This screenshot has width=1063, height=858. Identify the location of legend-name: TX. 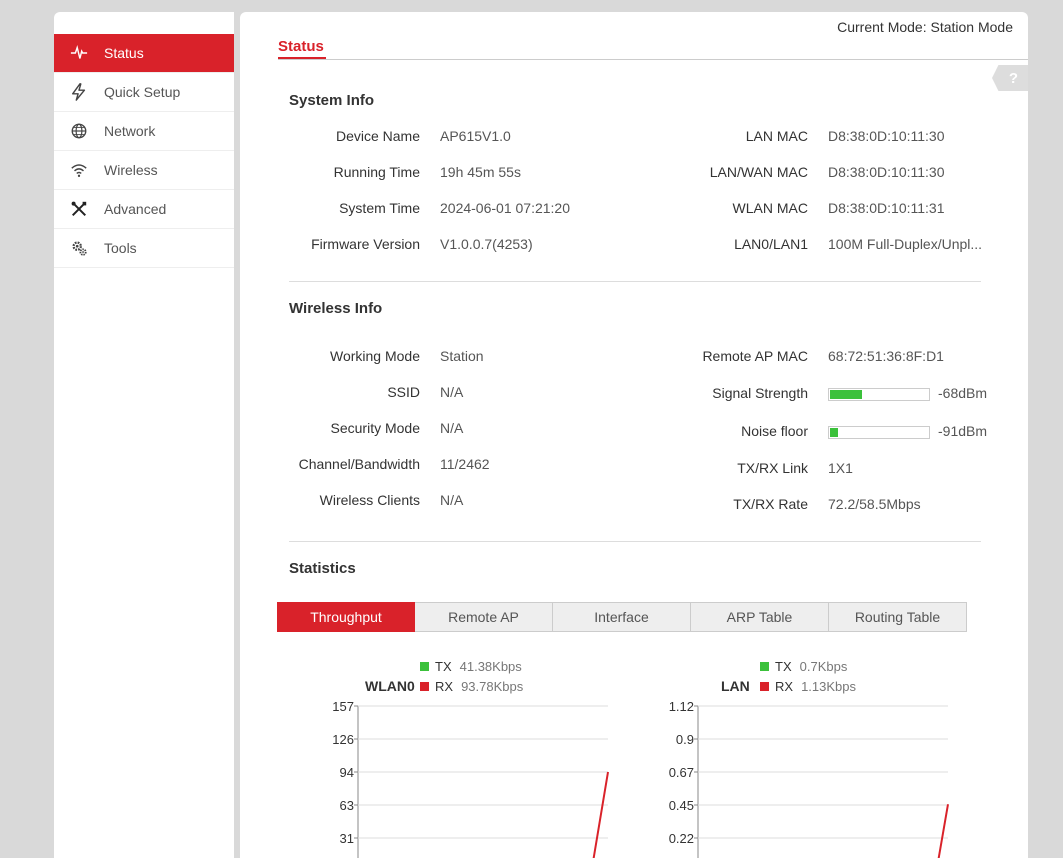
(443, 666).